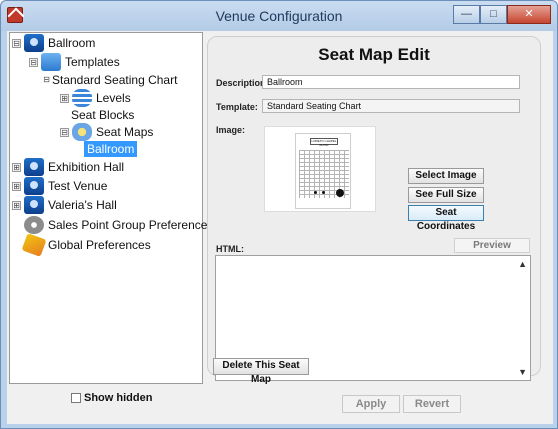 Image resolution: width=558 pixels, height=429 pixels. Describe the element at coordinates (522, 264) in the screenshot. I see `scroll-up-arrow-icon: ▲` at that location.